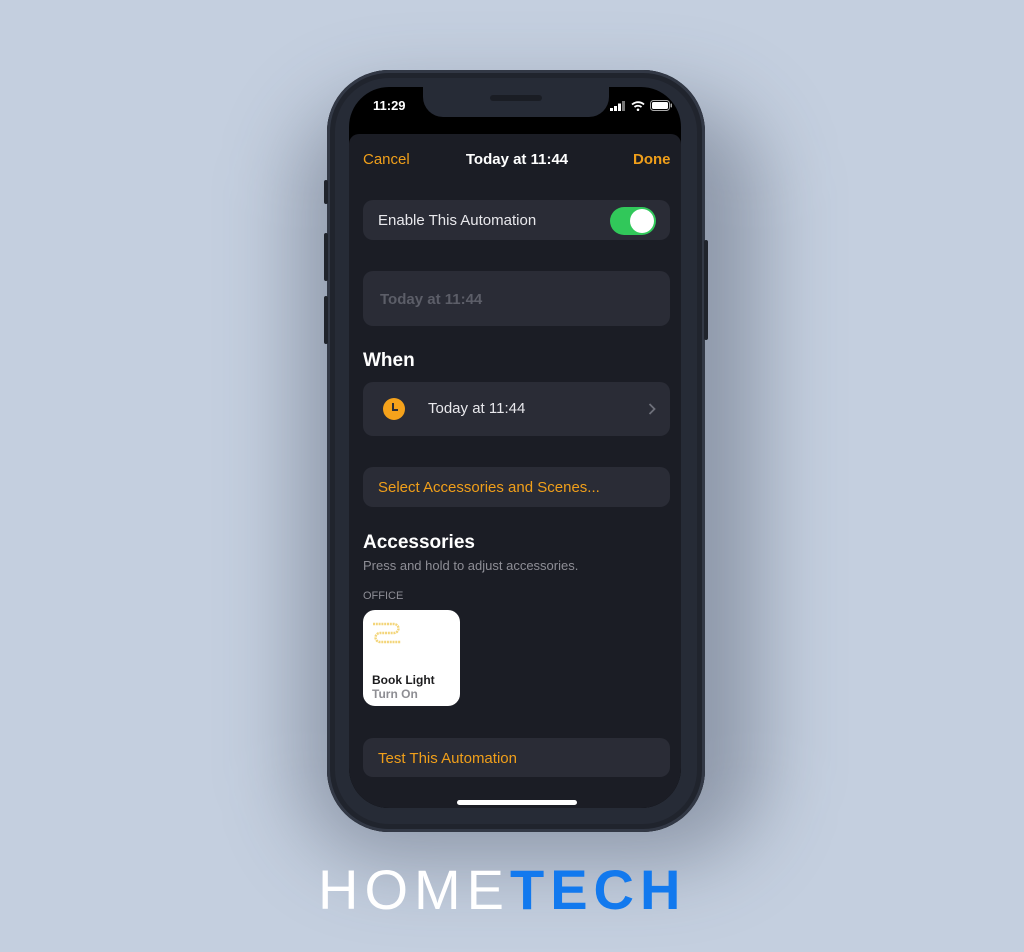 Image resolution: width=1024 pixels, height=952 pixels. Describe the element at coordinates (516, 298) in the screenshot. I see `automation-name-field: Today at 11:44` at that location.